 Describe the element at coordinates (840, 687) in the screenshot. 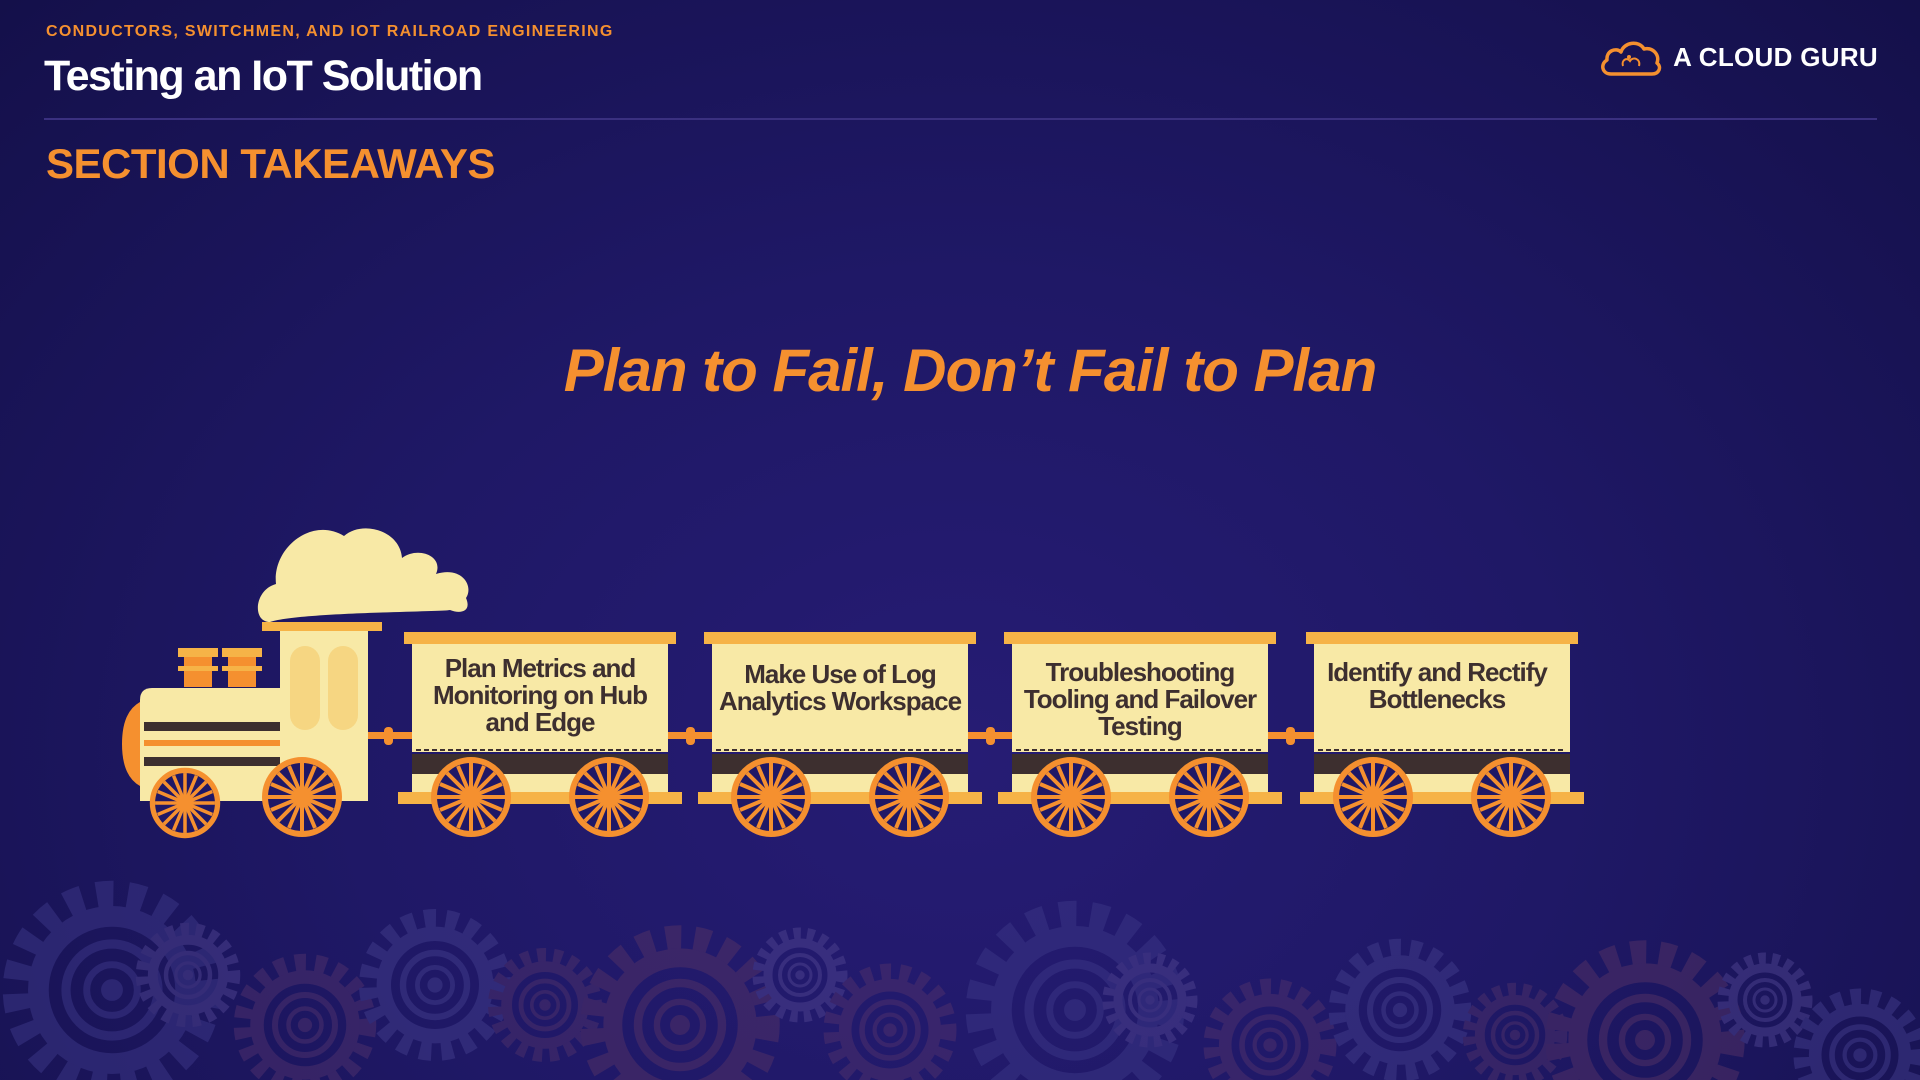

I see `car-label: Make Use of Log Analytics Workspace` at that location.